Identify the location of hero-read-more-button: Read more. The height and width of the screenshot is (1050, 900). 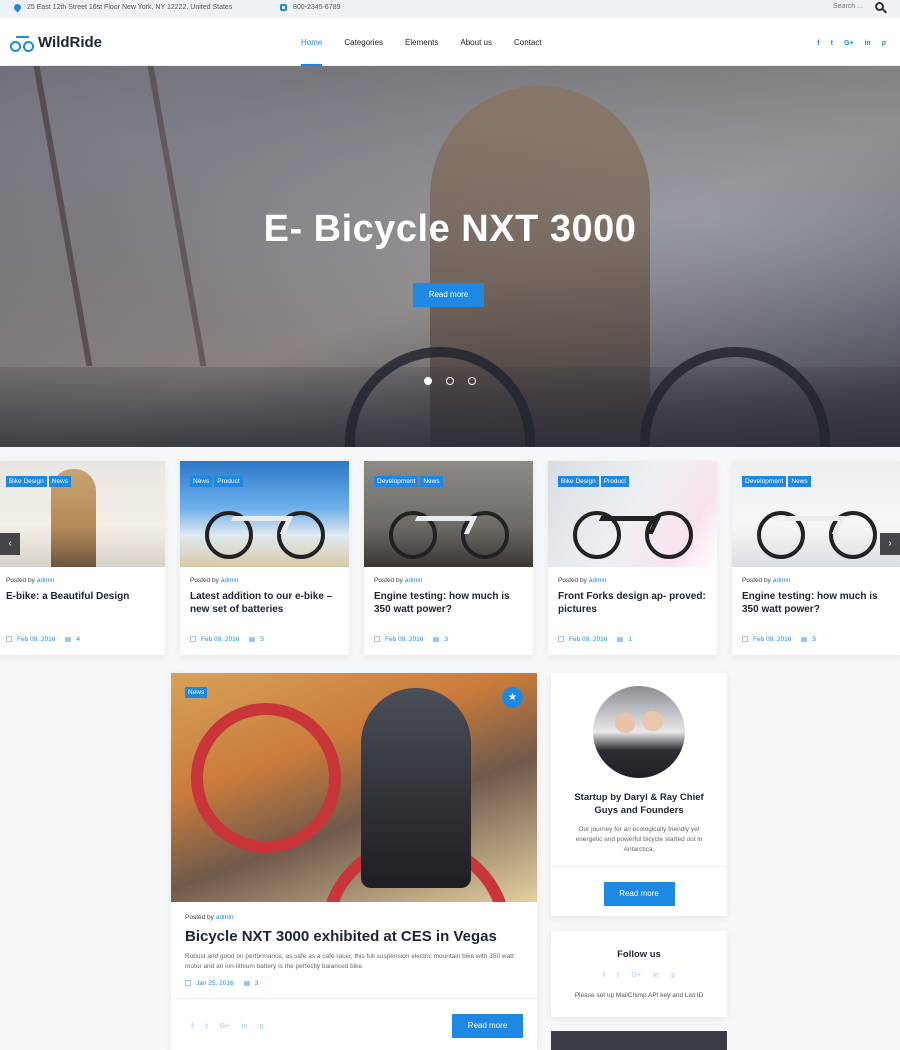
(448, 295).